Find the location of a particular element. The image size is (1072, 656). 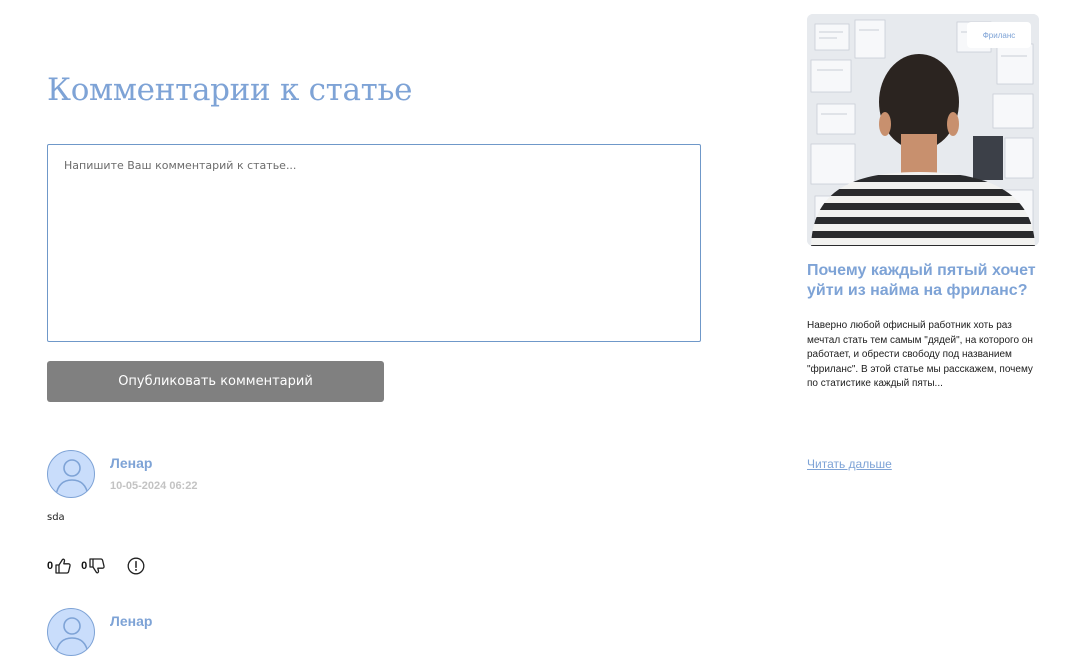

article-image: Фриланс is located at coordinates (923, 130).